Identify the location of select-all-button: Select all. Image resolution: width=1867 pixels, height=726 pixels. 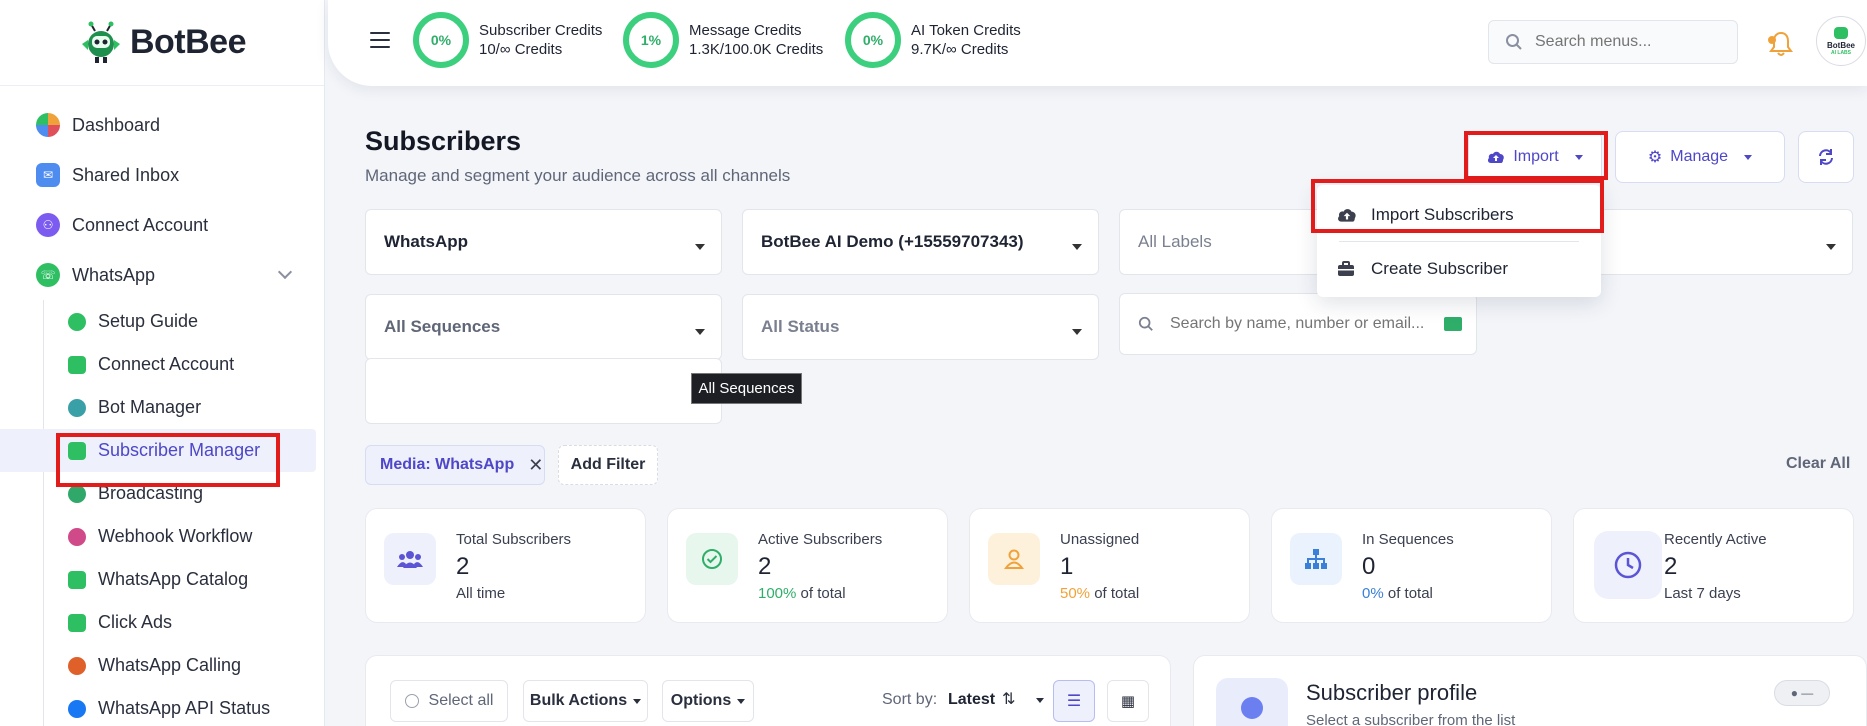
(449, 701).